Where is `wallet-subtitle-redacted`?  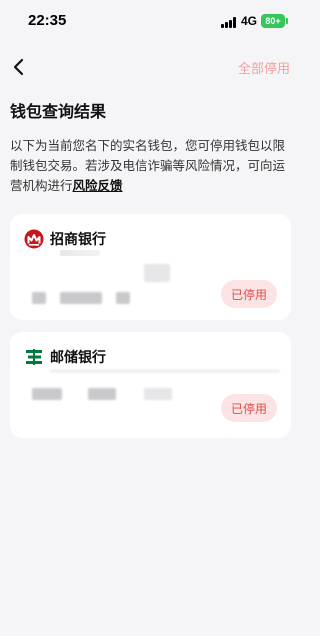
wallet-subtitle-redacted is located at coordinates (80, 253).